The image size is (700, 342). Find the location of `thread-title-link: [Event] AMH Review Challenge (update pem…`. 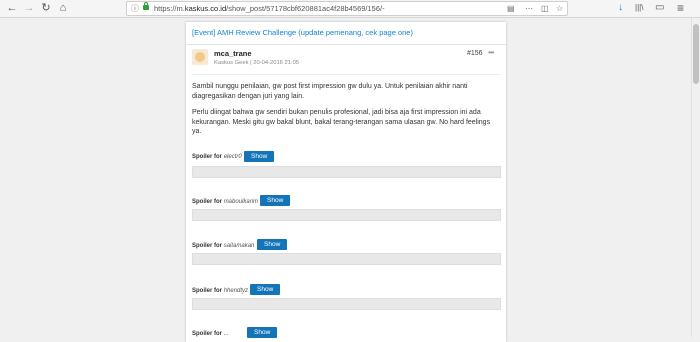

thread-title-link: [Event] AMH Review Challenge (update pem… is located at coordinates (346, 33).